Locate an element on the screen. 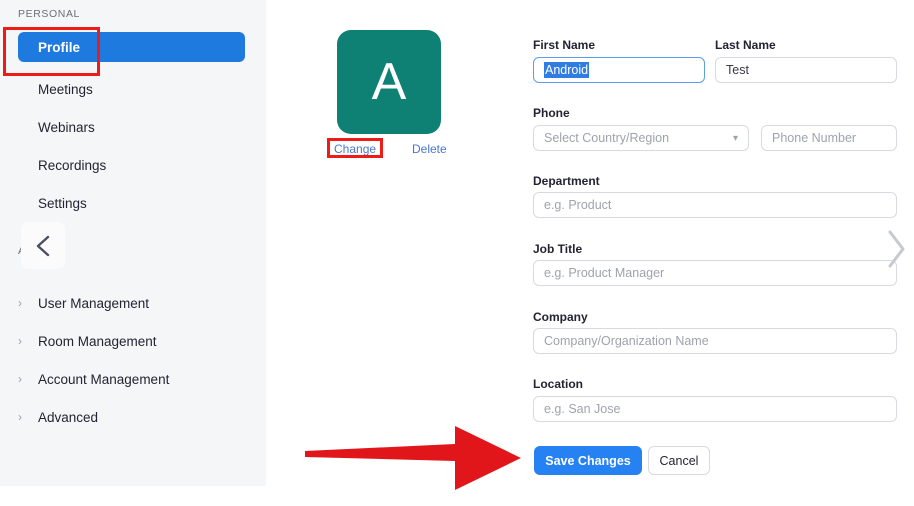  sidebar-item-label: Profile is located at coordinates (59, 47).